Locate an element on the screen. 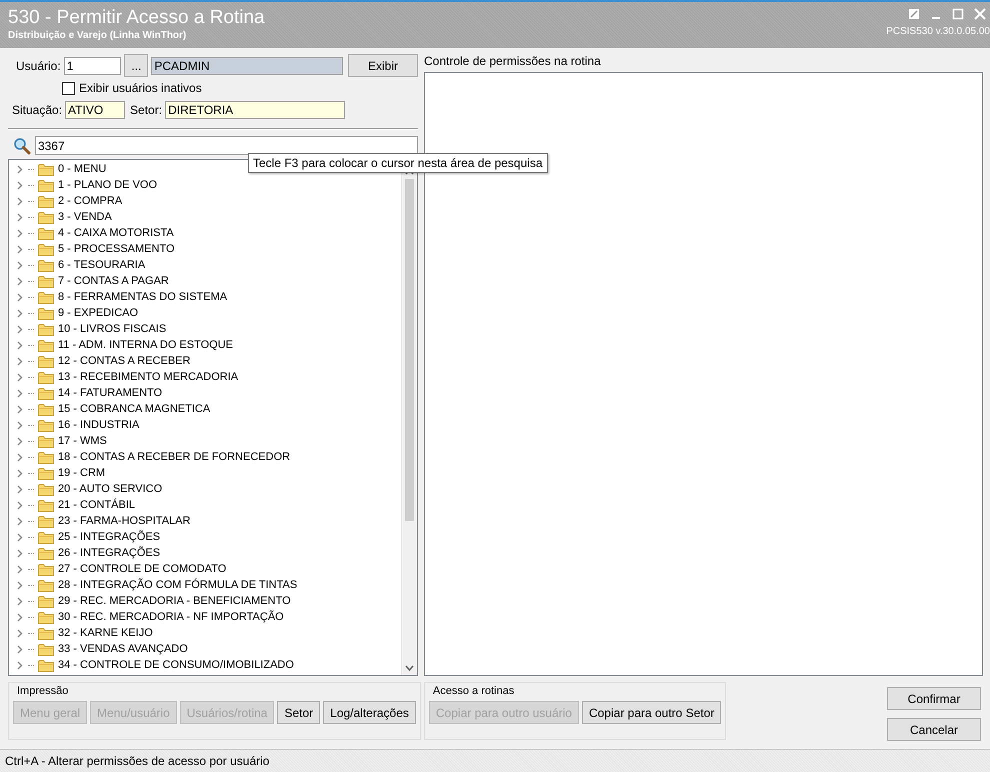 The height and width of the screenshot is (772, 990). tree-item: 26 - INTEGRAÇÕES is located at coordinates (109, 553).